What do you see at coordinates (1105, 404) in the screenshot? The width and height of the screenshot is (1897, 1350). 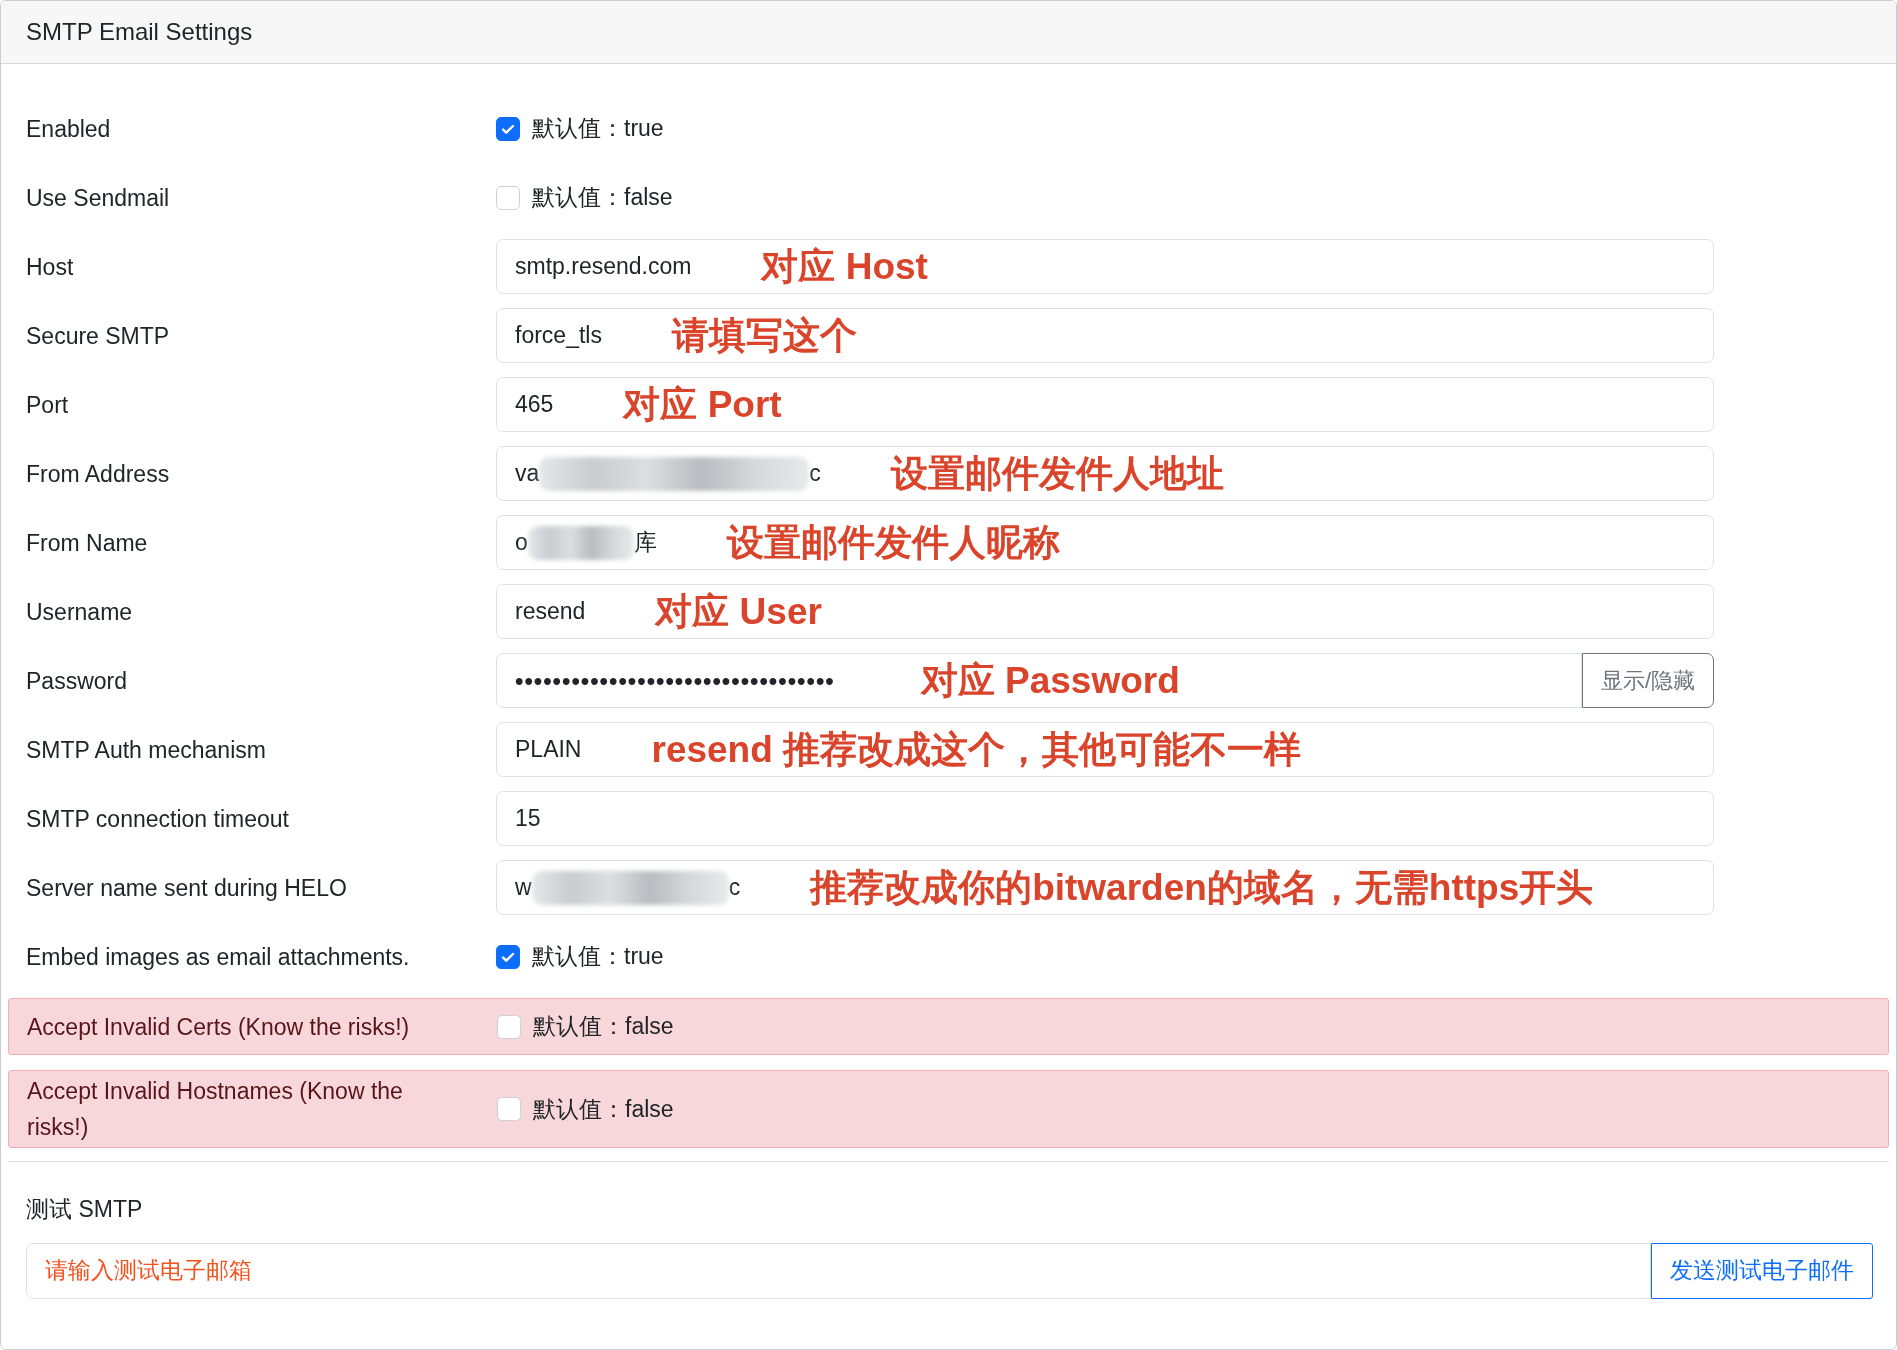 I see `input-field: 465 对应 Port` at bounding box center [1105, 404].